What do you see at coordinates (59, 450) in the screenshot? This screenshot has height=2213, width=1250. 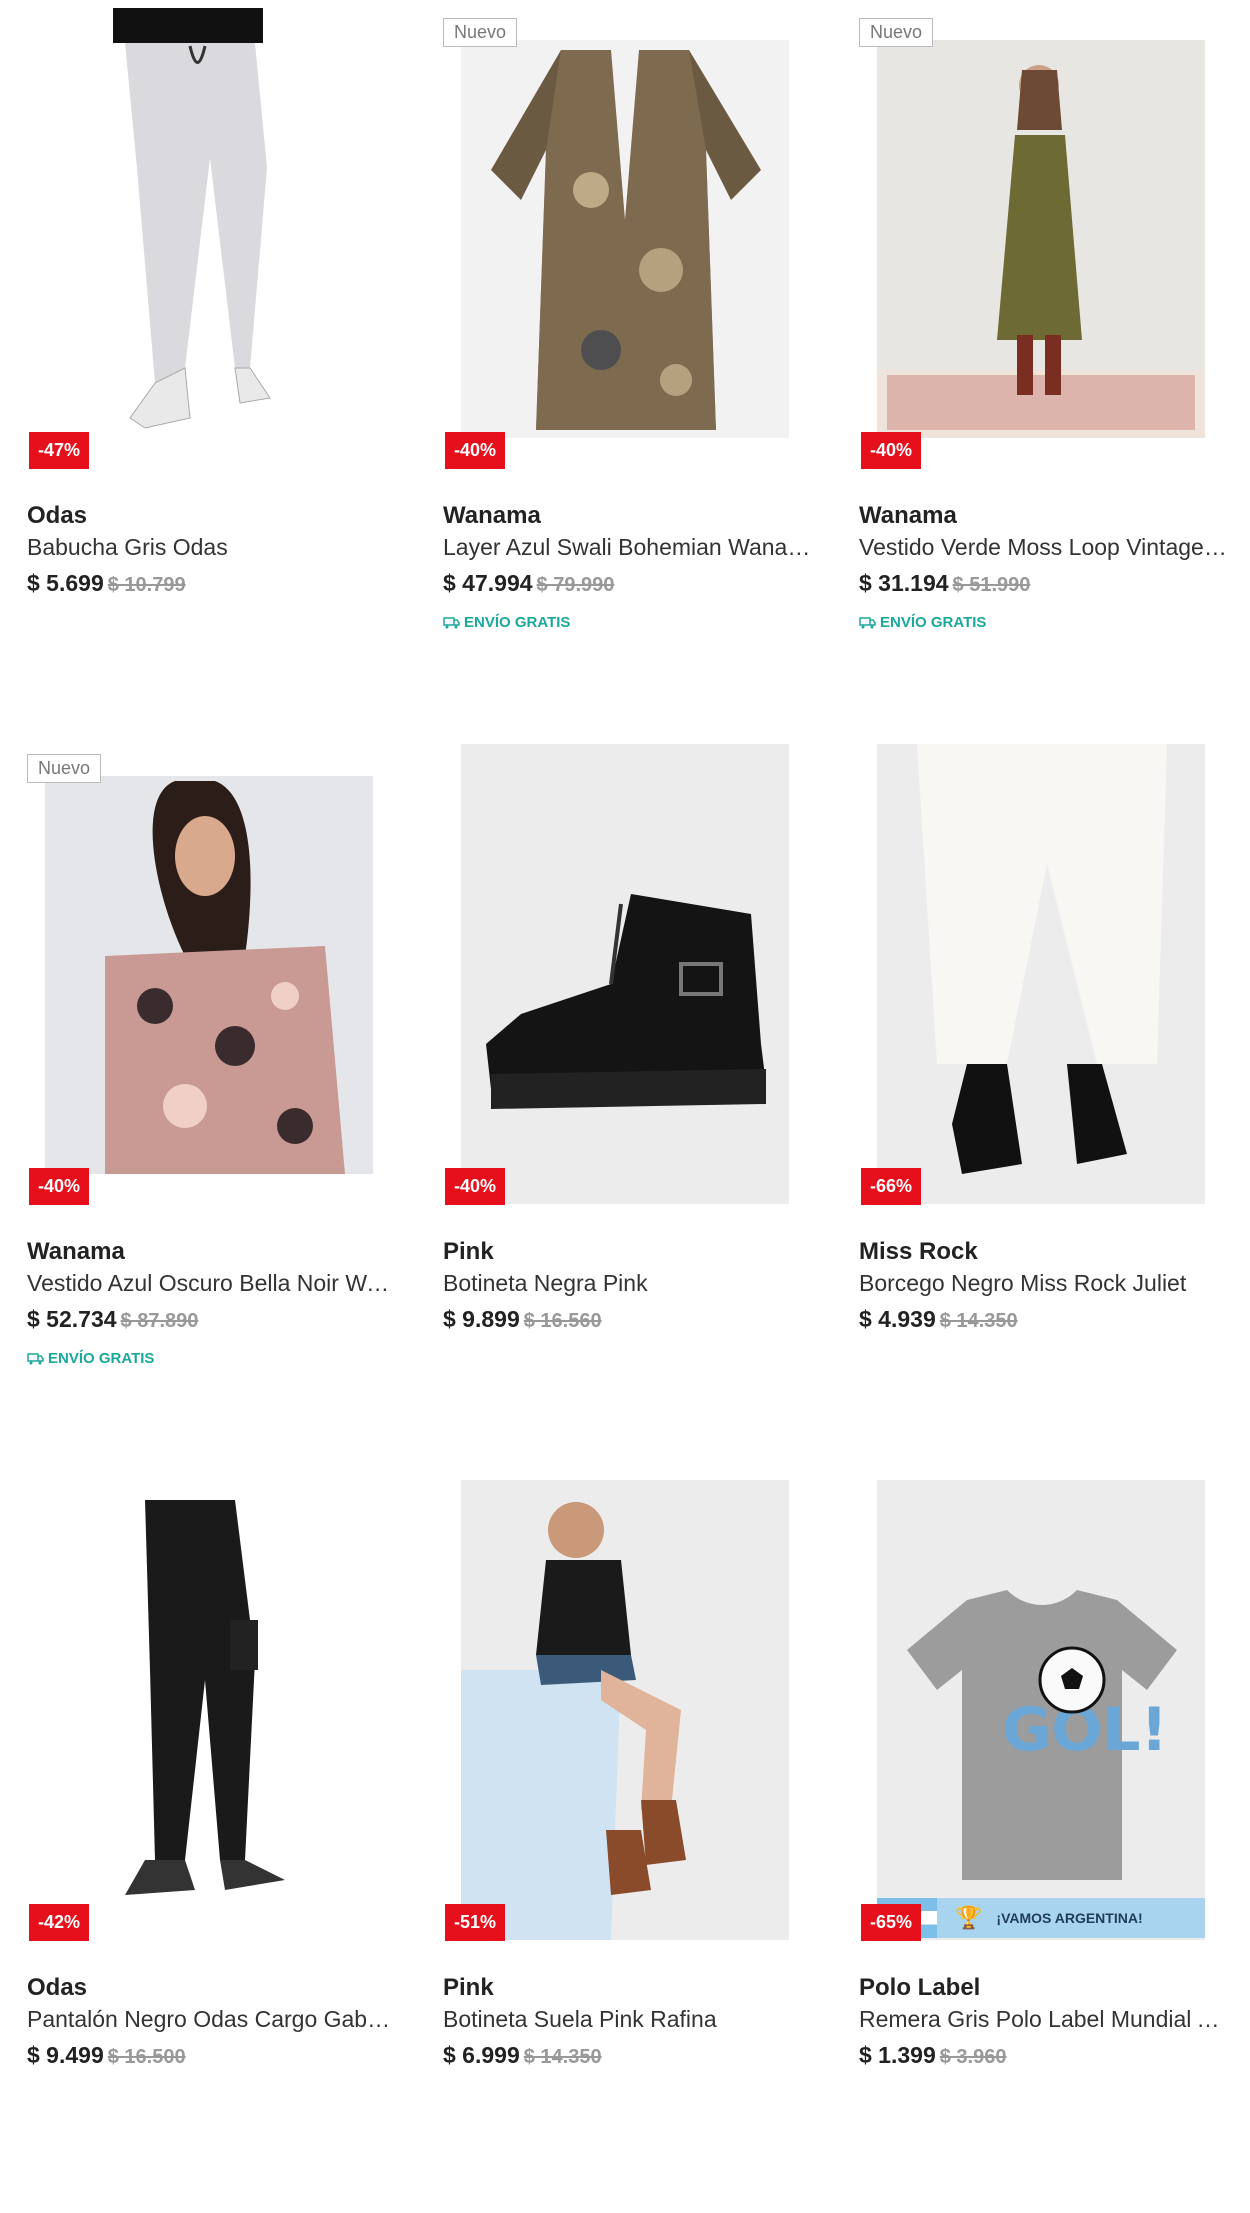 I see `discount-badge: -47%` at bounding box center [59, 450].